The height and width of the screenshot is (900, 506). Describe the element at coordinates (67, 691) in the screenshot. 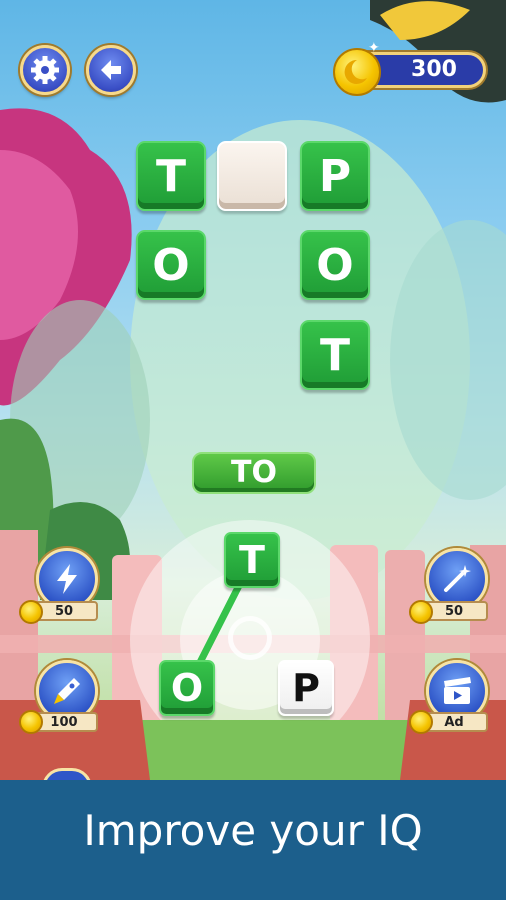

I see `rocket-icon` at that location.